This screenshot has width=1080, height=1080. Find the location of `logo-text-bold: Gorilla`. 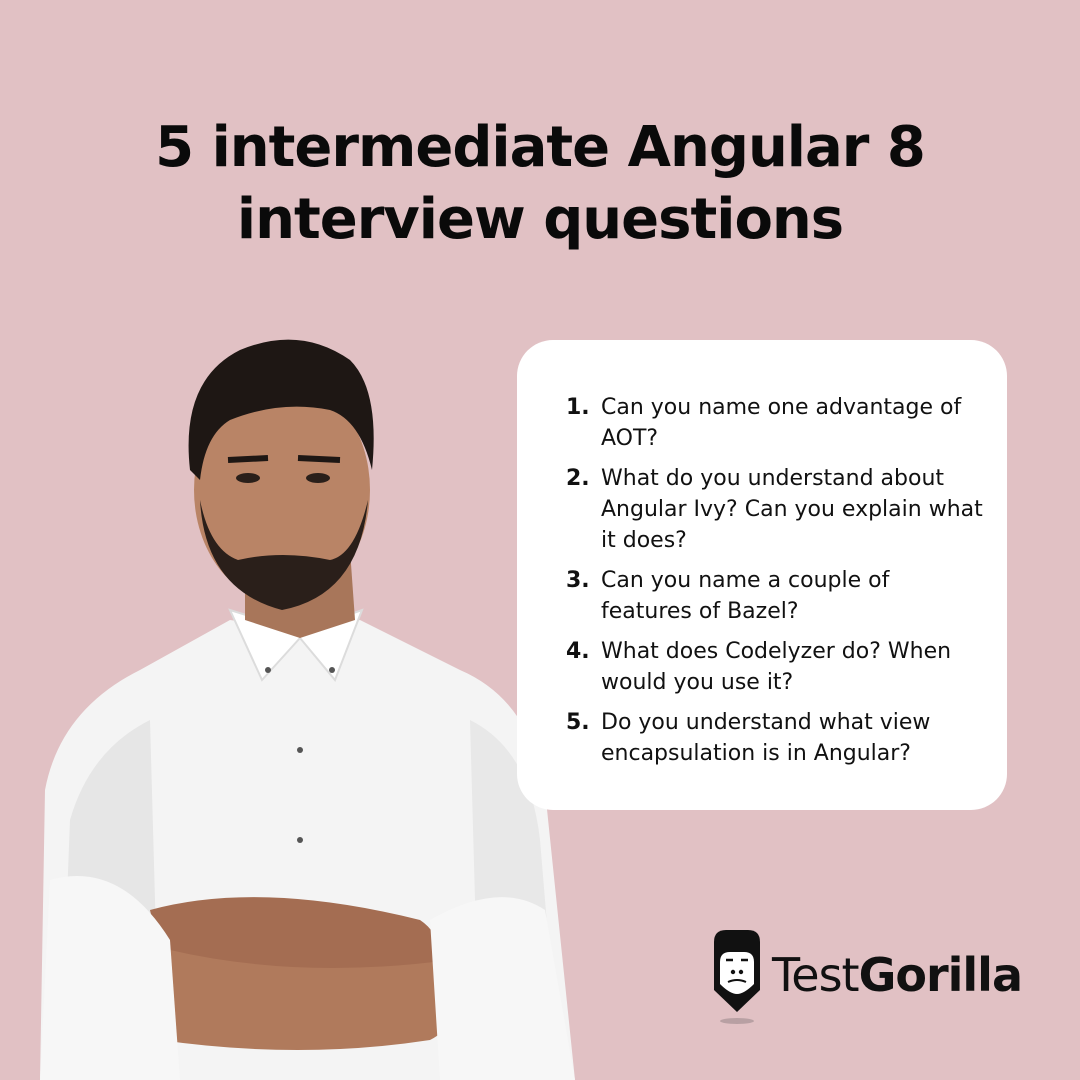

logo-text-bold: Gorilla is located at coordinates (940, 975).